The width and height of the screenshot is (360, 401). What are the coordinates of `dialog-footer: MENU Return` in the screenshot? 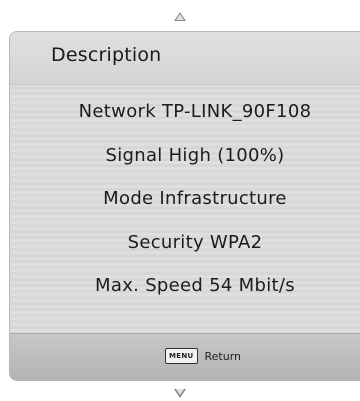 It's located at (185, 356).